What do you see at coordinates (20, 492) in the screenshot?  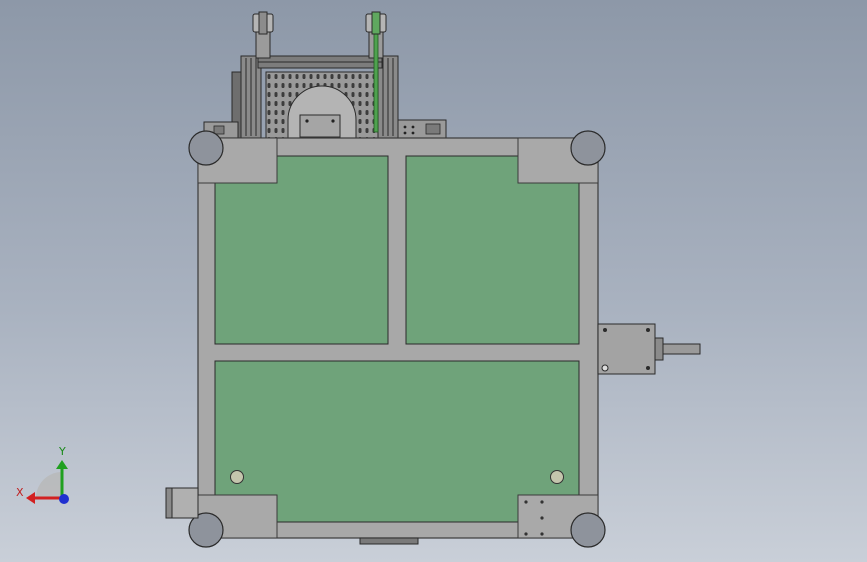 I see `x-axis-label: X` at bounding box center [20, 492].